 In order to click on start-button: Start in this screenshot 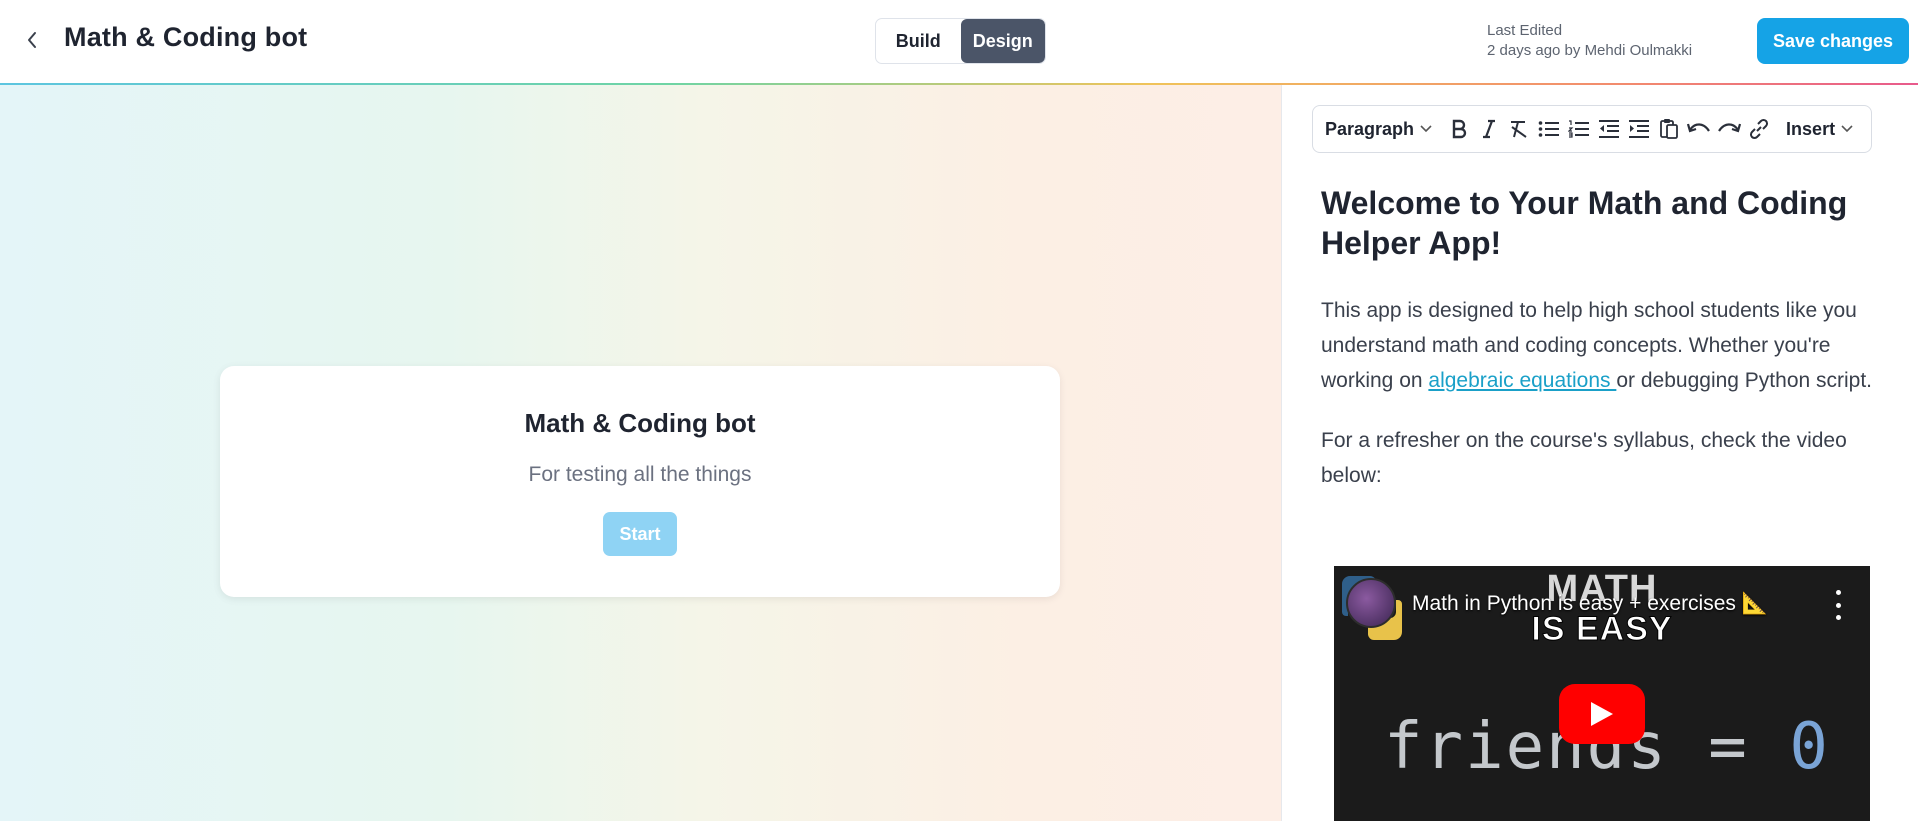, I will do `click(640, 534)`.